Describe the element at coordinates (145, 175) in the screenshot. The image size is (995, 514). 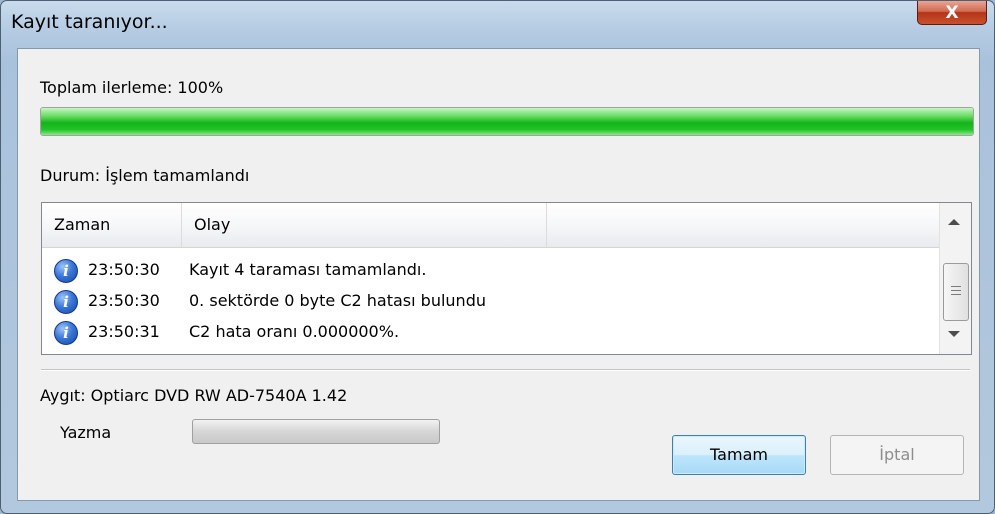
I see `status-label: Durum: İşlem tamamlandı` at that location.